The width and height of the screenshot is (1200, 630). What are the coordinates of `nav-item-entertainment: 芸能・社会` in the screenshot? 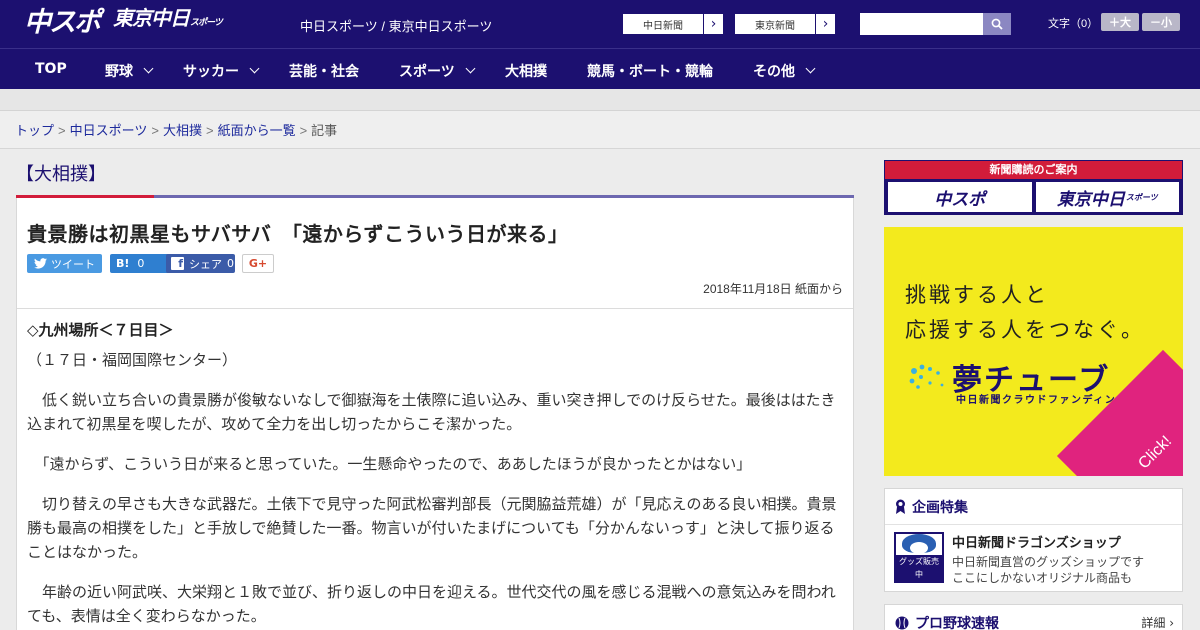 It's located at (324, 71).